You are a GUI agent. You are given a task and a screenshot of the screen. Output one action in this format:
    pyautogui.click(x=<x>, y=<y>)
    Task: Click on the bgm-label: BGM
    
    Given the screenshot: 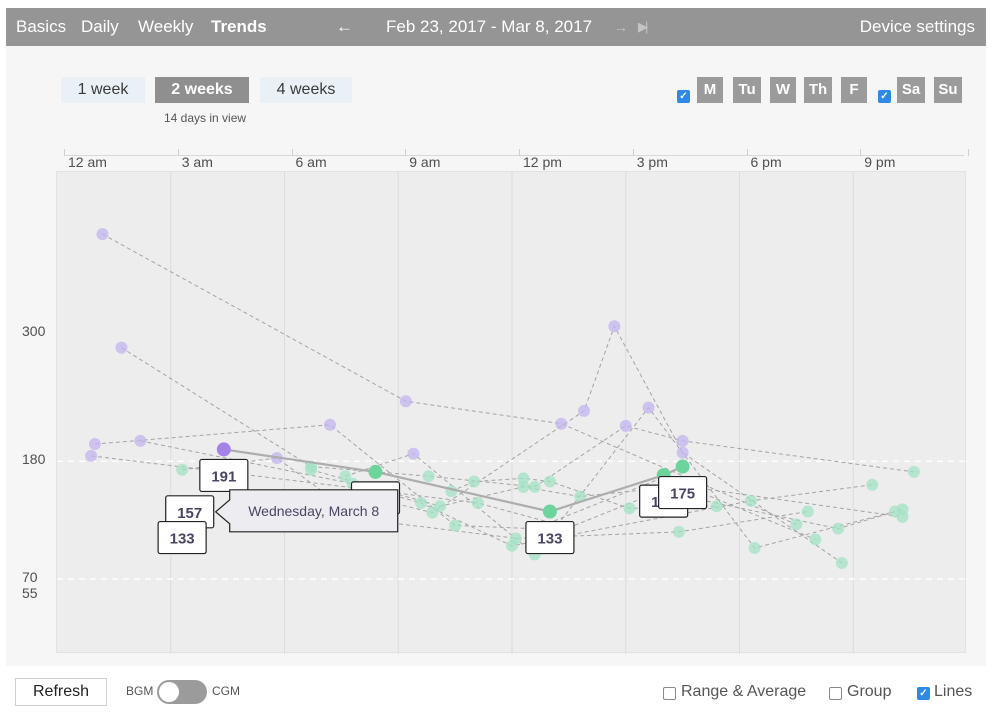 What is the action you would take?
    pyautogui.click(x=140, y=691)
    